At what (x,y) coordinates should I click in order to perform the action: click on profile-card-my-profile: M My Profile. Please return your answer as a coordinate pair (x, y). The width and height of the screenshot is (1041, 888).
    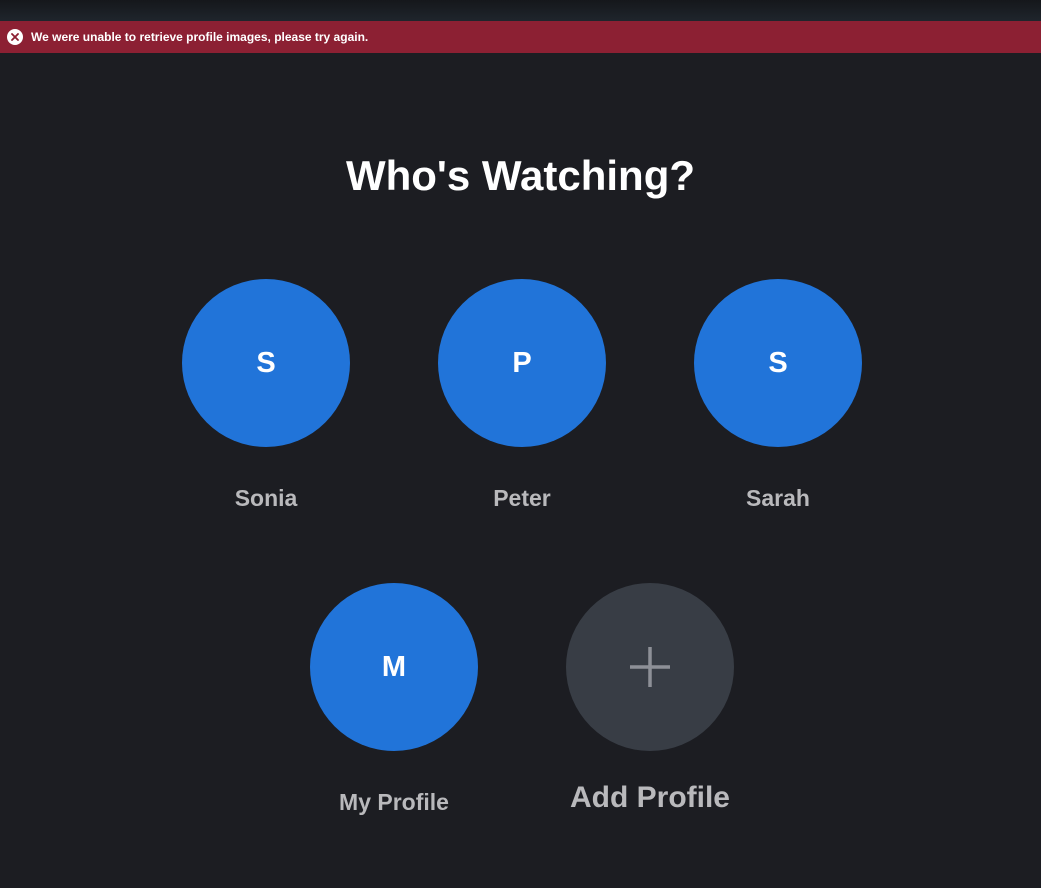
    Looking at the image, I should click on (394, 703).